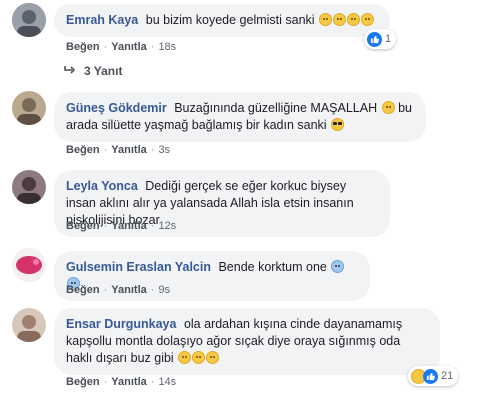 This screenshot has height=407, width=486. What do you see at coordinates (338, 124) in the screenshot?
I see `sunglasses-emoji-icon` at bounding box center [338, 124].